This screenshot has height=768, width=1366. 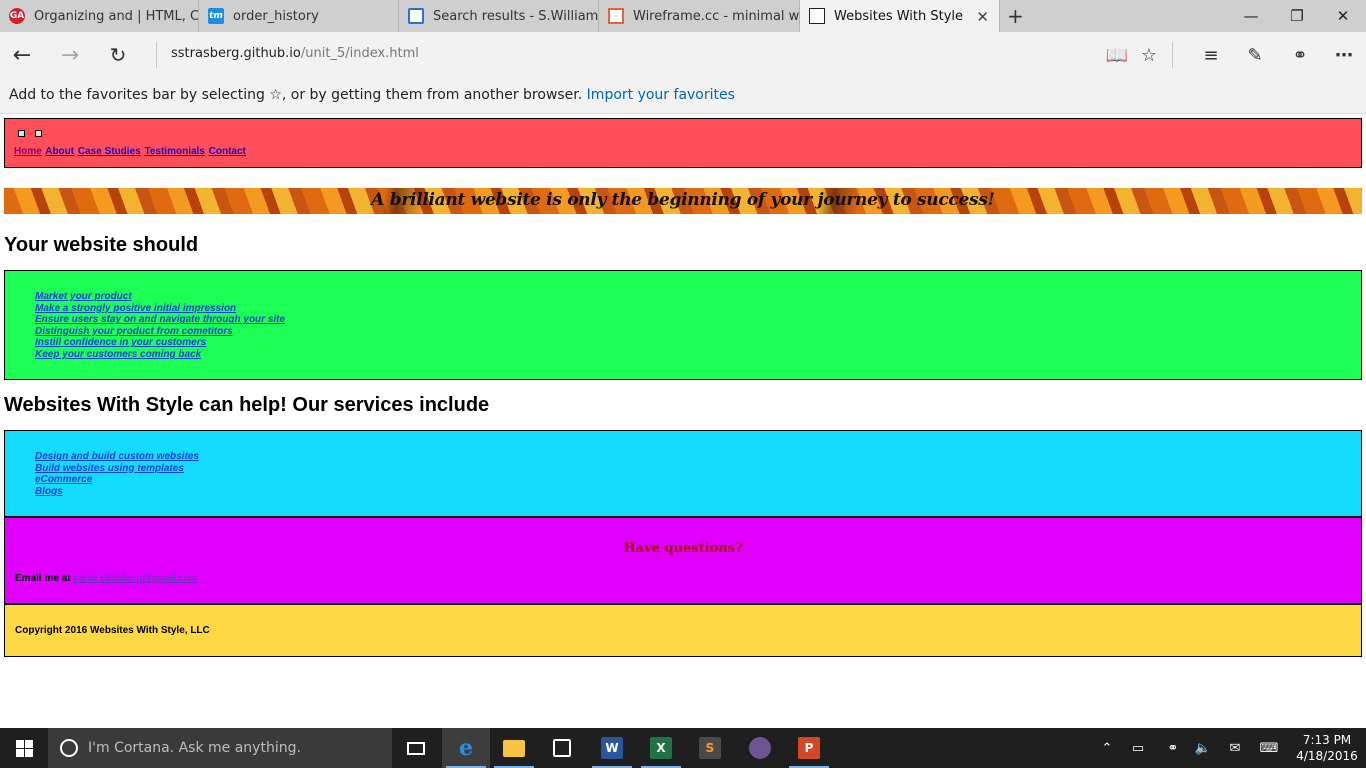 I want to click on refresh-icon: ↻, so click(x=118, y=55).